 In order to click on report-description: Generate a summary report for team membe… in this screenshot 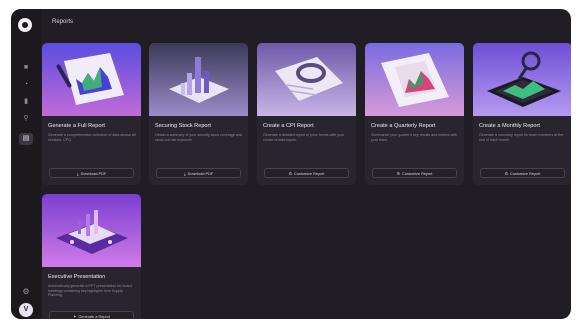, I will do `click(521, 137)`.